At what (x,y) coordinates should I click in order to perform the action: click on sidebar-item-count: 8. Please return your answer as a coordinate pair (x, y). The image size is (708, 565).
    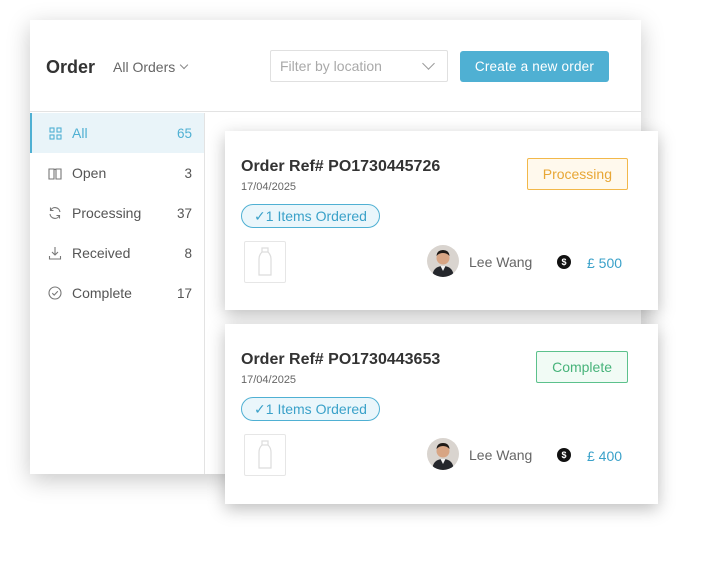
    Looking at the image, I should click on (188, 253).